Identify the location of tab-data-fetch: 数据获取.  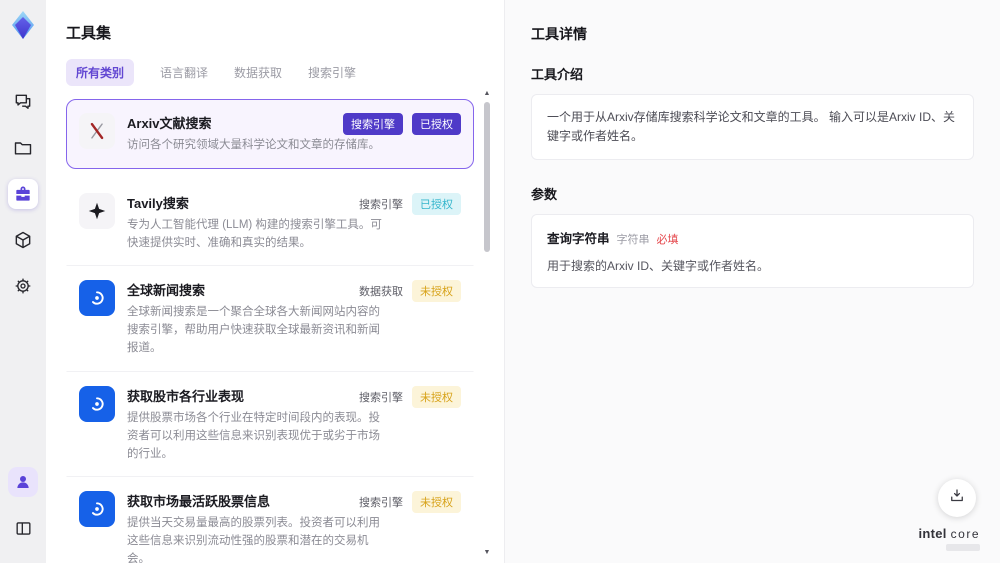
(258, 72).